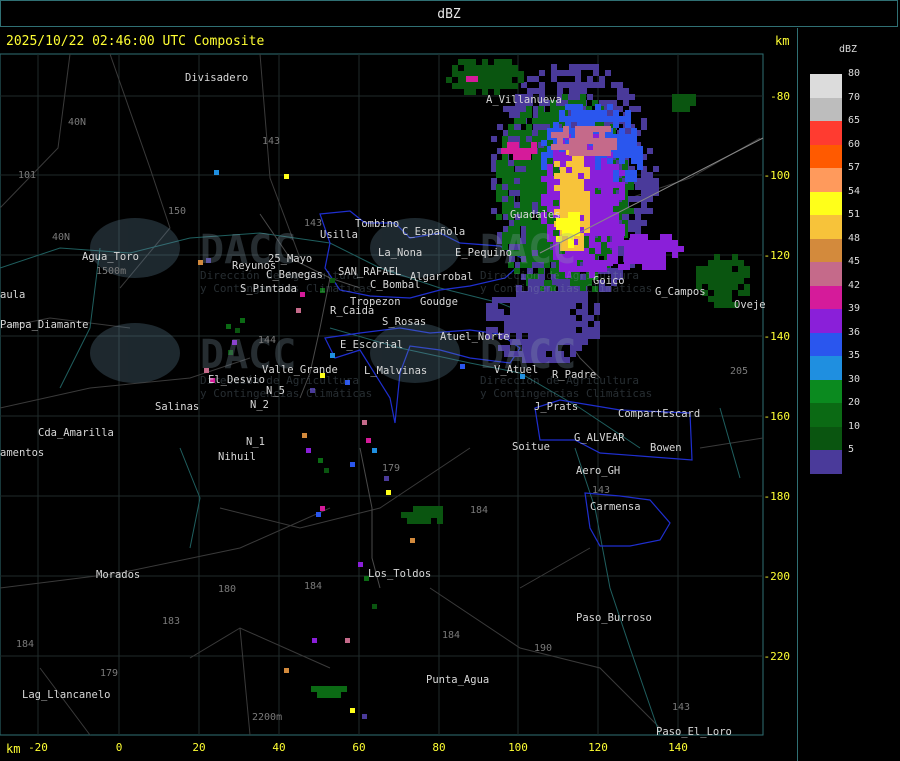 The image size is (900, 761). I want to click on place-label: Carmensa, so click(615, 507).